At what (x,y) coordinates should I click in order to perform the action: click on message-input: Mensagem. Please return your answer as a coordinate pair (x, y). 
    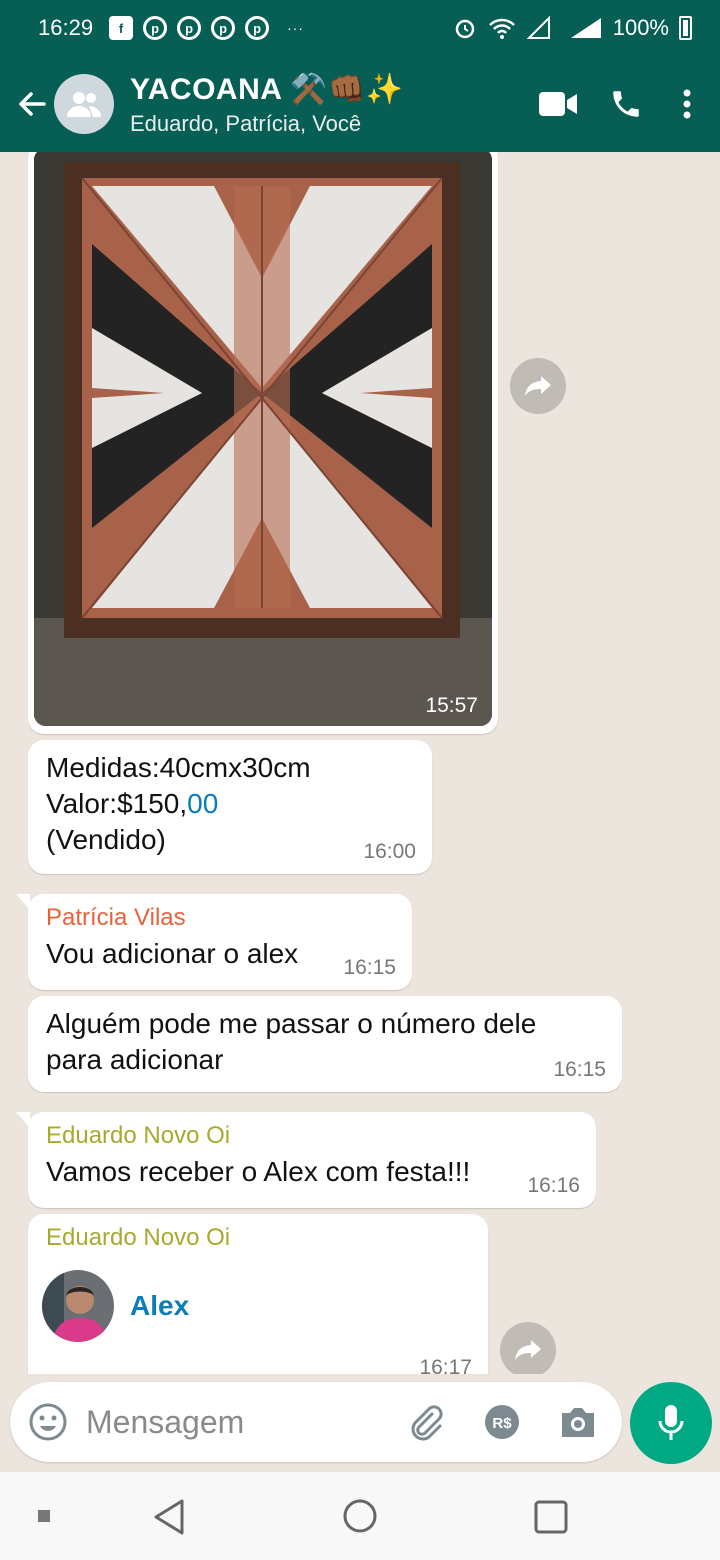
    Looking at the image, I should click on (245, 1422).